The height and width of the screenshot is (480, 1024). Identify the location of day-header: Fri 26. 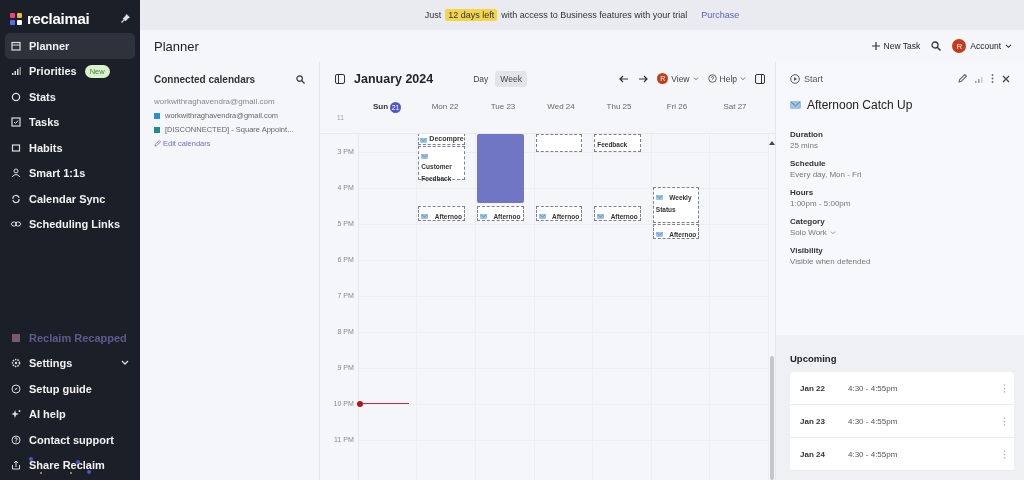
(677, 106).